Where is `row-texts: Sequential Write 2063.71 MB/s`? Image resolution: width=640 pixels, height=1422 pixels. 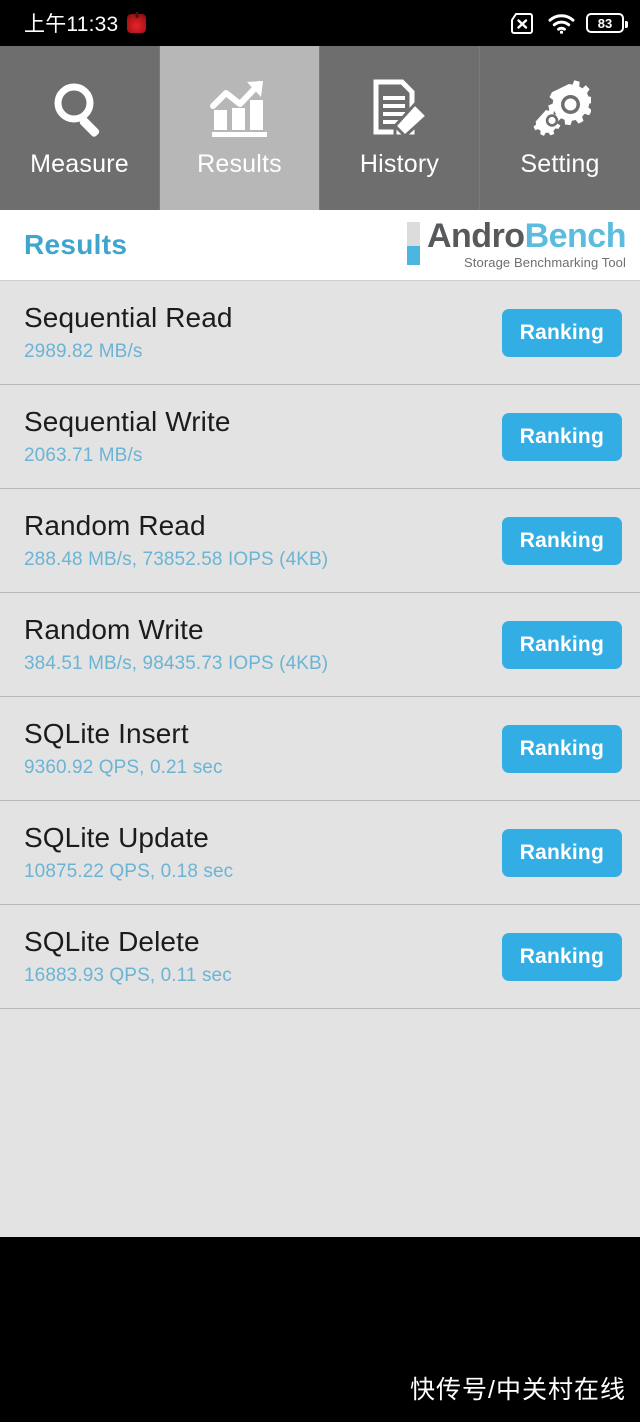 row-texts: Sequential Write 2063.71 MB/s is located at coordinates (127, 436).